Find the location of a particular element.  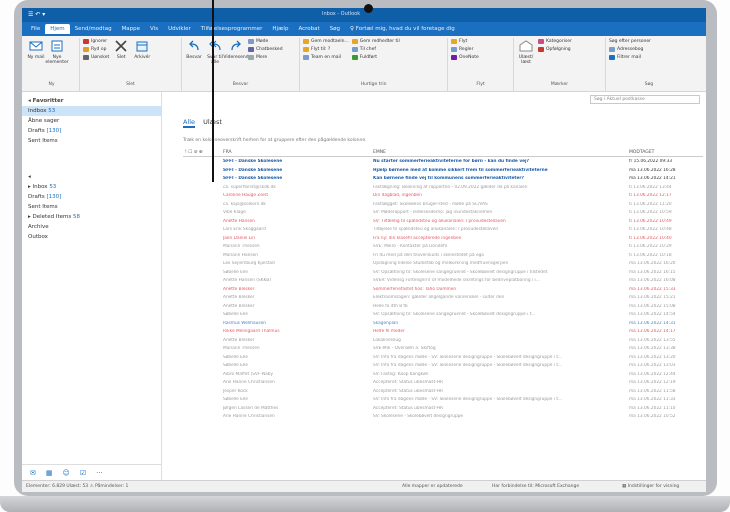

tab-addins: Tilføjelsesprogrammer is located at coordinates (232, 29).